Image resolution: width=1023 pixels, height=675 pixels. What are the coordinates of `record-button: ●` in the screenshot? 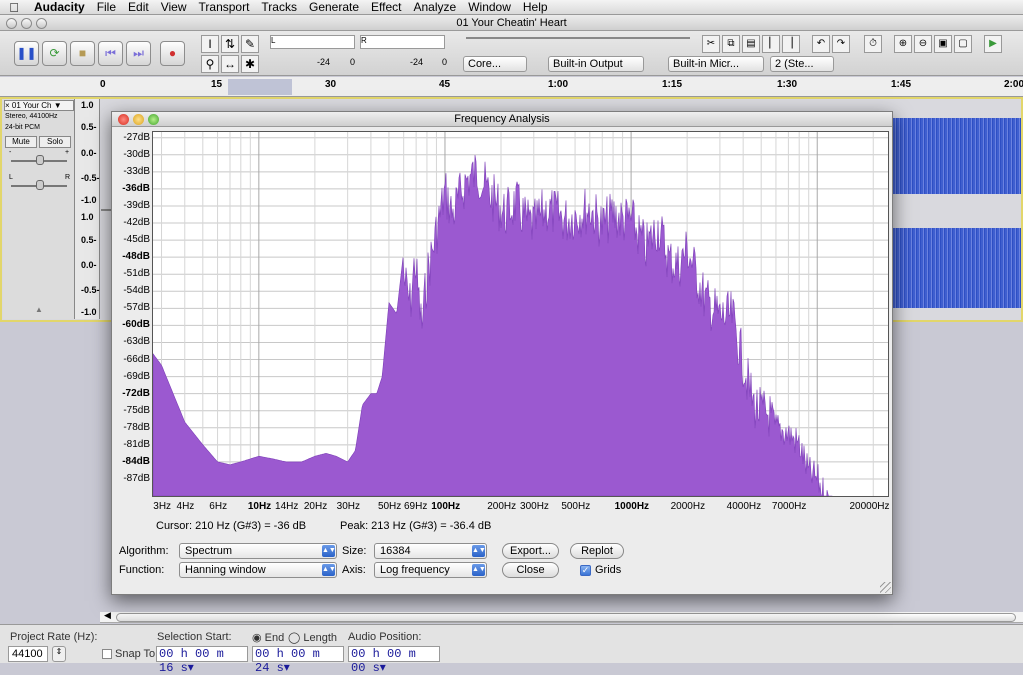 It's located at (172, 53).